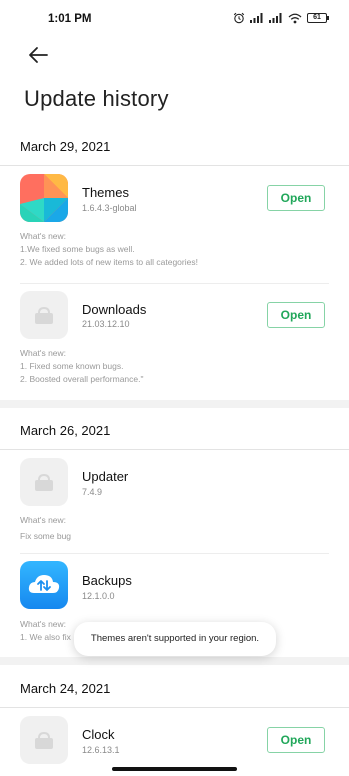 This screenshot has width=349, height=776. Describe the element at coordinates (105, 192) in the screenshot. I see `app-name: Themes` at that location.